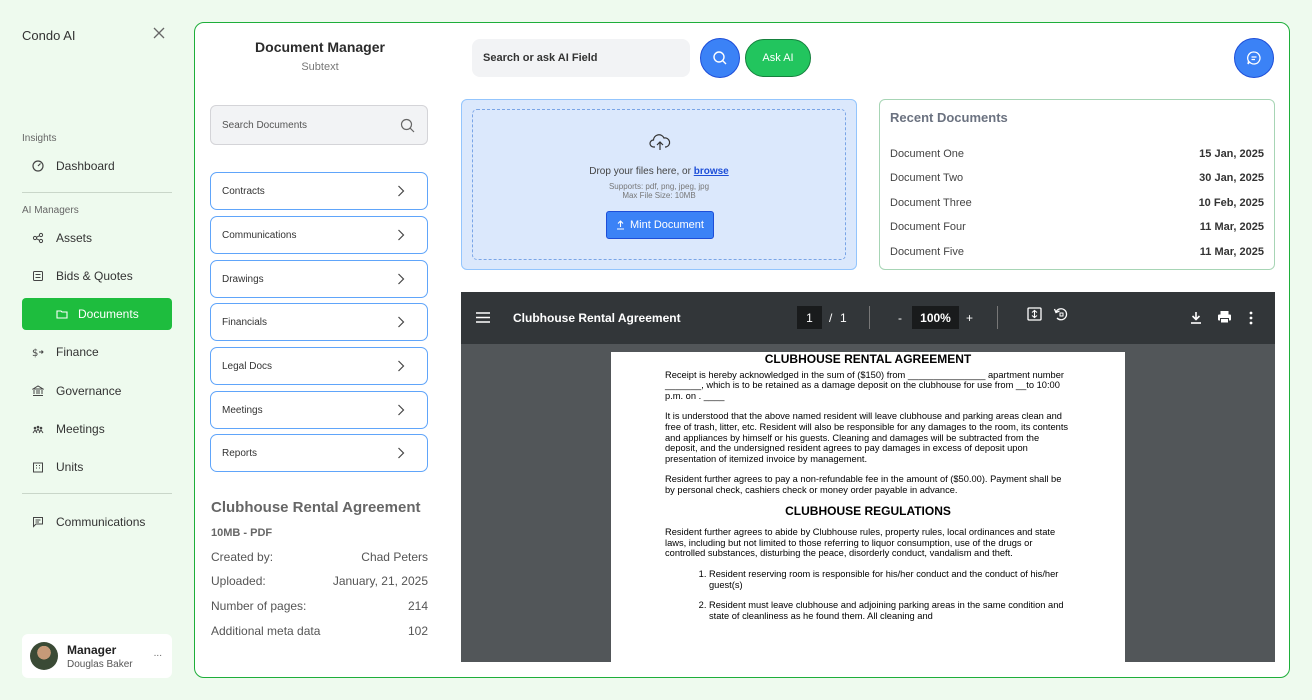 This screenshot has width=1312, height=700. Describe the element at coordinates (242, 557) in the screenshot. I see `meta-label: Created by:` at that location.